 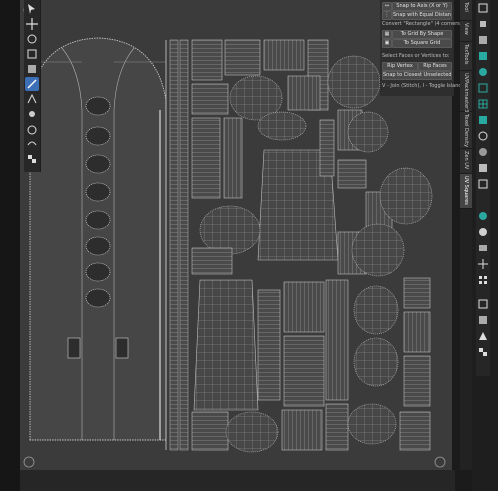 I want to click on to-square-grid-button: To Square Grid, so click(x=422, y=43).